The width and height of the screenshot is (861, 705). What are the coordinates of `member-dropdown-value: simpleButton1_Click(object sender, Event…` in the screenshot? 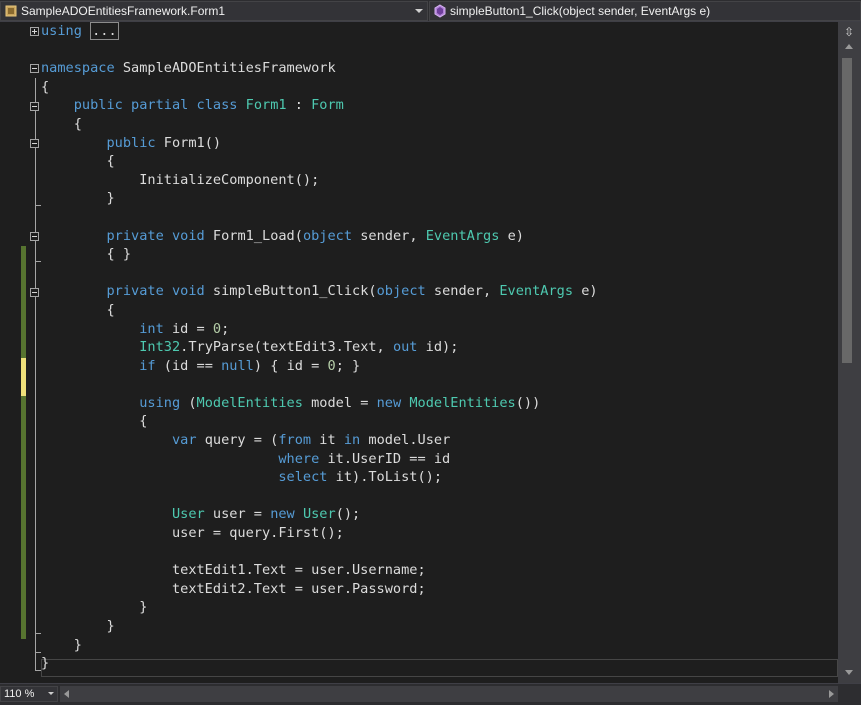 It's located at (580, 11).